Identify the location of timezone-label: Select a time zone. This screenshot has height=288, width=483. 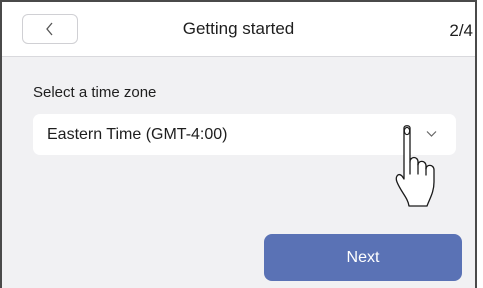
(95, 92).